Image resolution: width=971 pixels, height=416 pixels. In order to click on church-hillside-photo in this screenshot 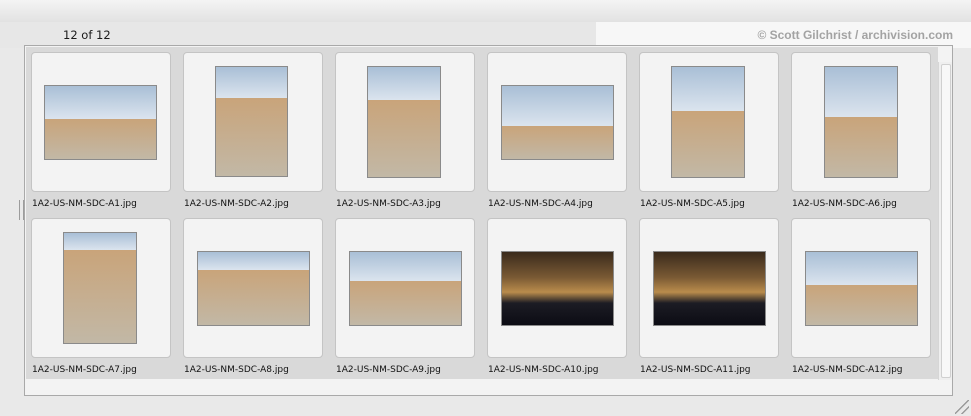, I will do `click(557, 122)`.